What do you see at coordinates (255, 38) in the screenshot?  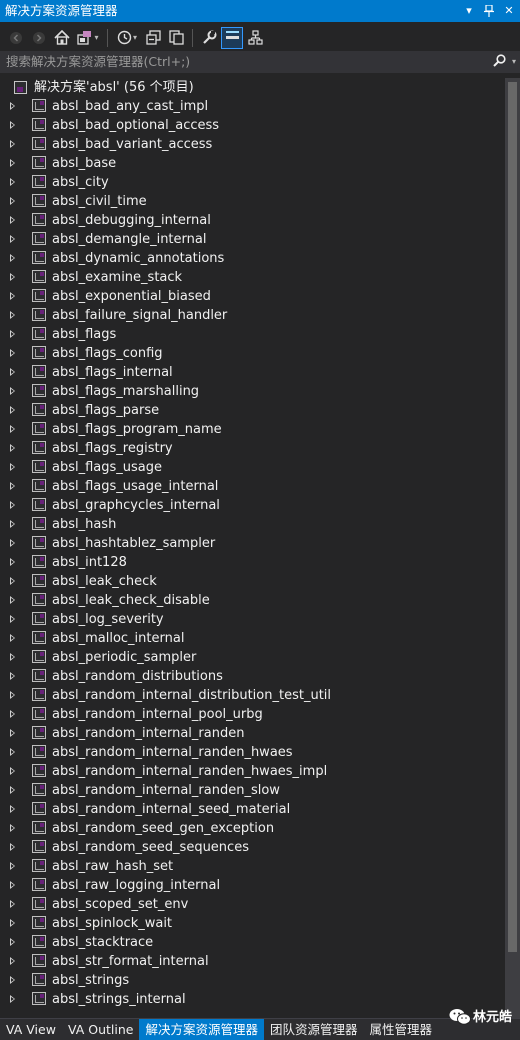 I see `class-diagram-icon` at bounding box center [255, 38].